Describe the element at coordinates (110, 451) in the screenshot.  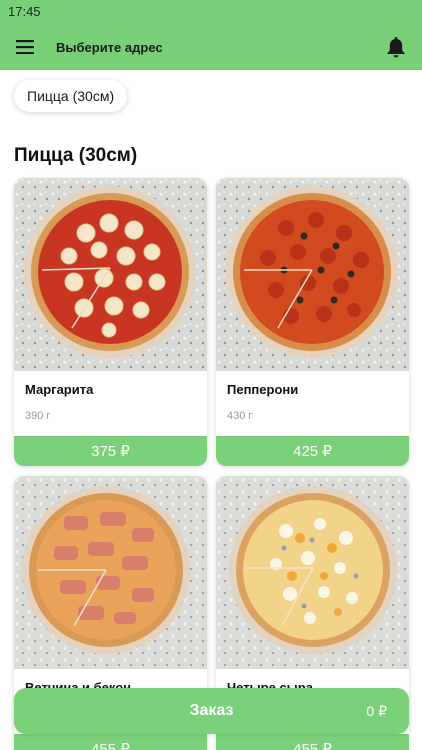
I see `price-button: 375 ₽` at that location.